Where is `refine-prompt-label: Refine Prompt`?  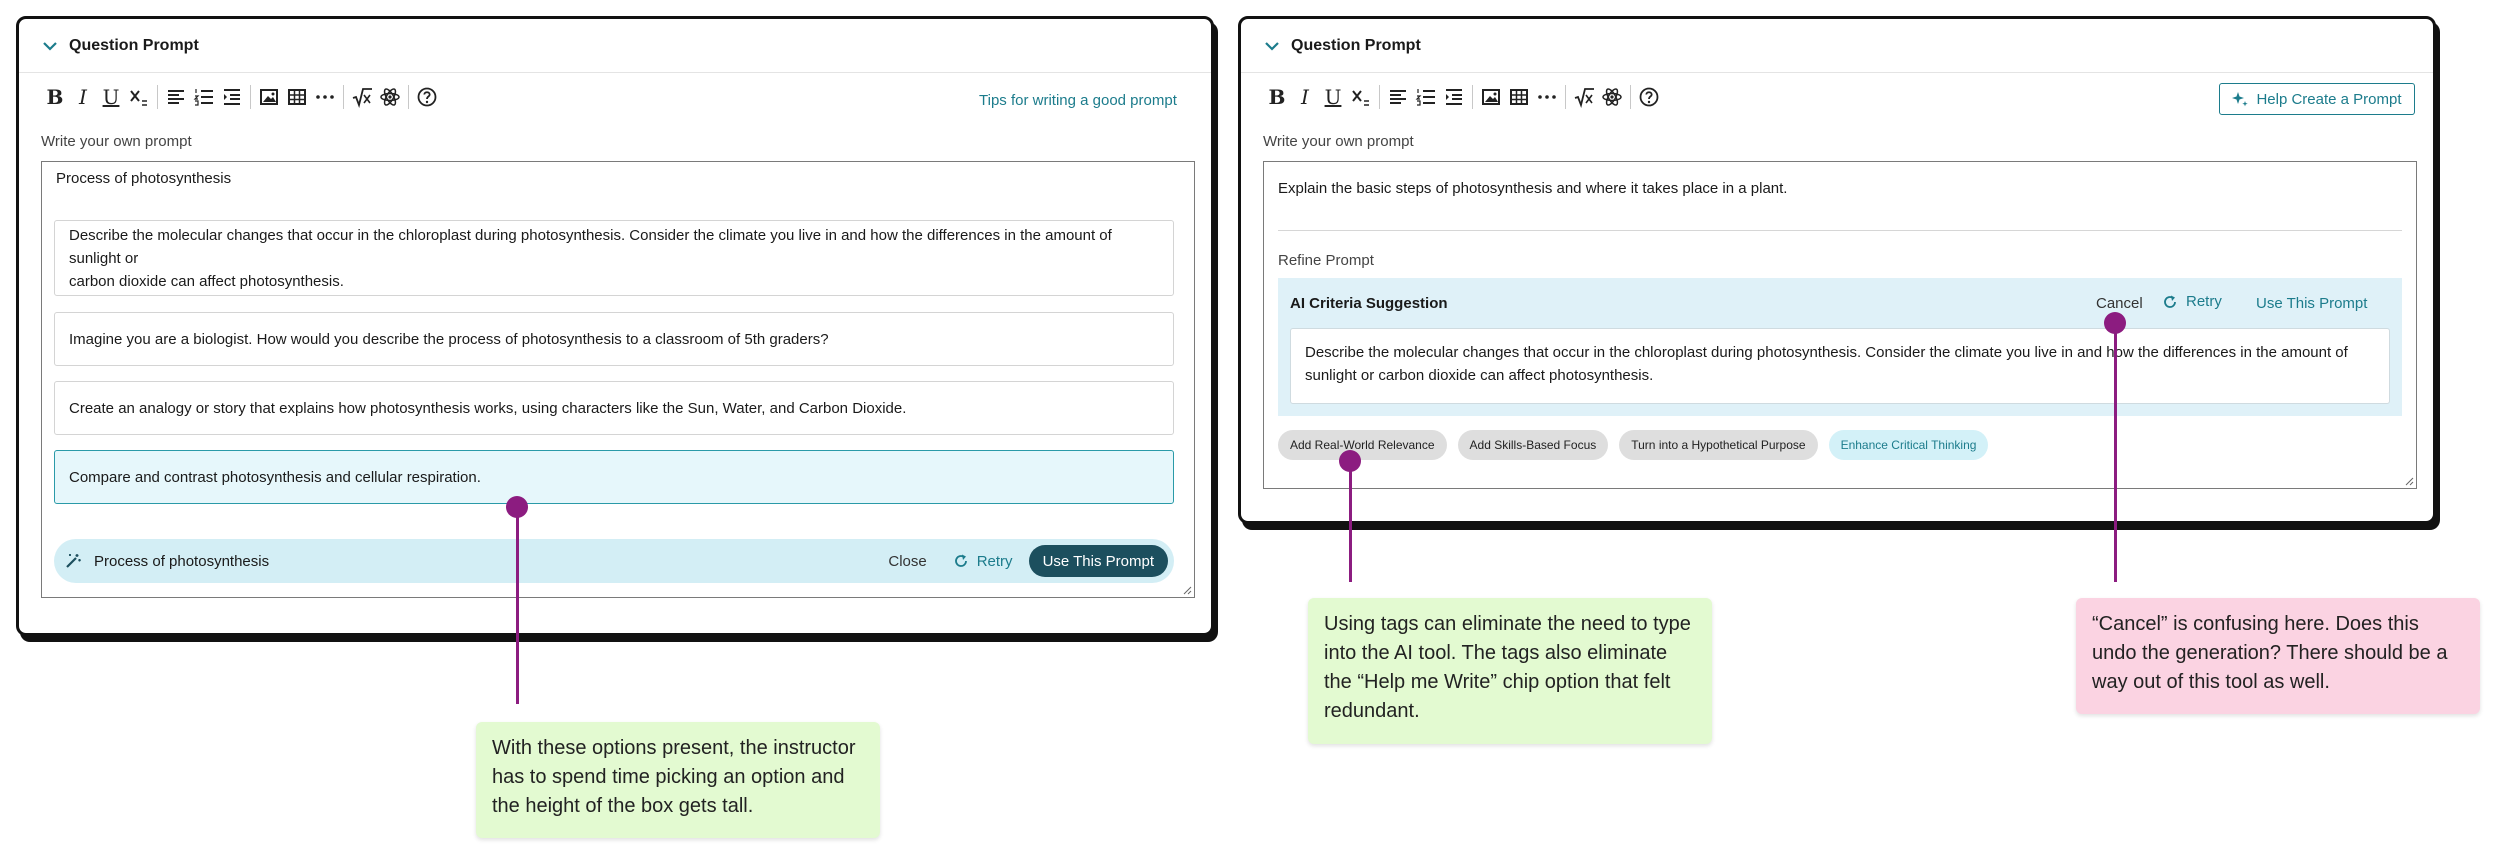
refine-prompt-label: Refine Prompt is located at coordinates (1326, 260).